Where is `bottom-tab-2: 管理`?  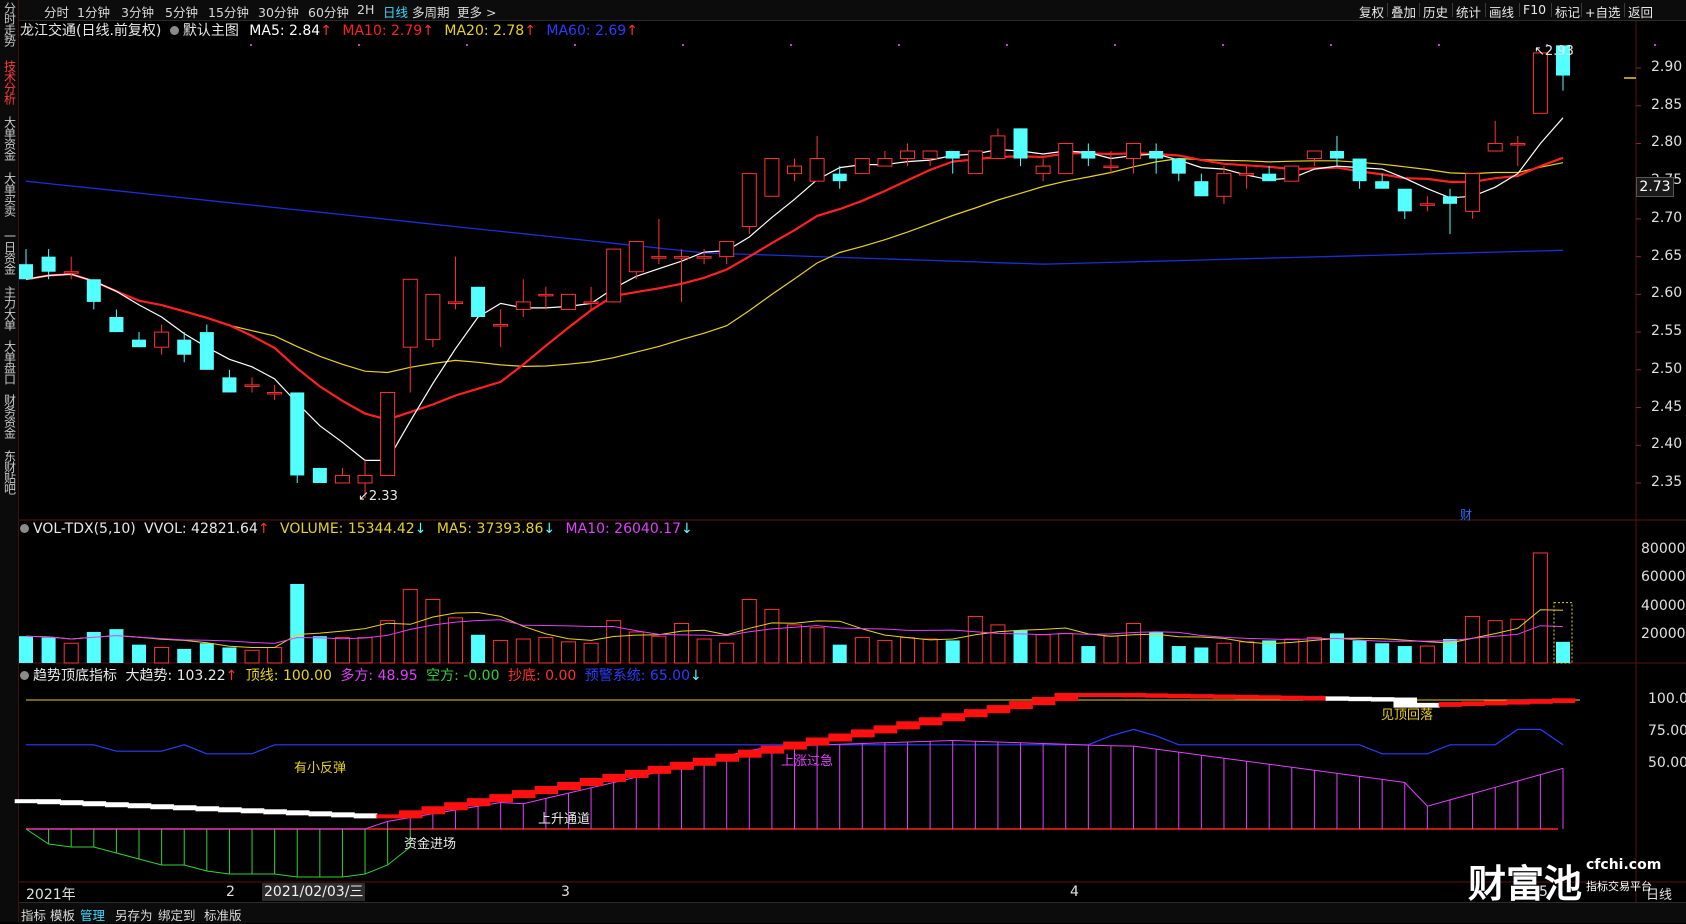
bottom-tab-2: 管理 is located at coordinates (92, 914).